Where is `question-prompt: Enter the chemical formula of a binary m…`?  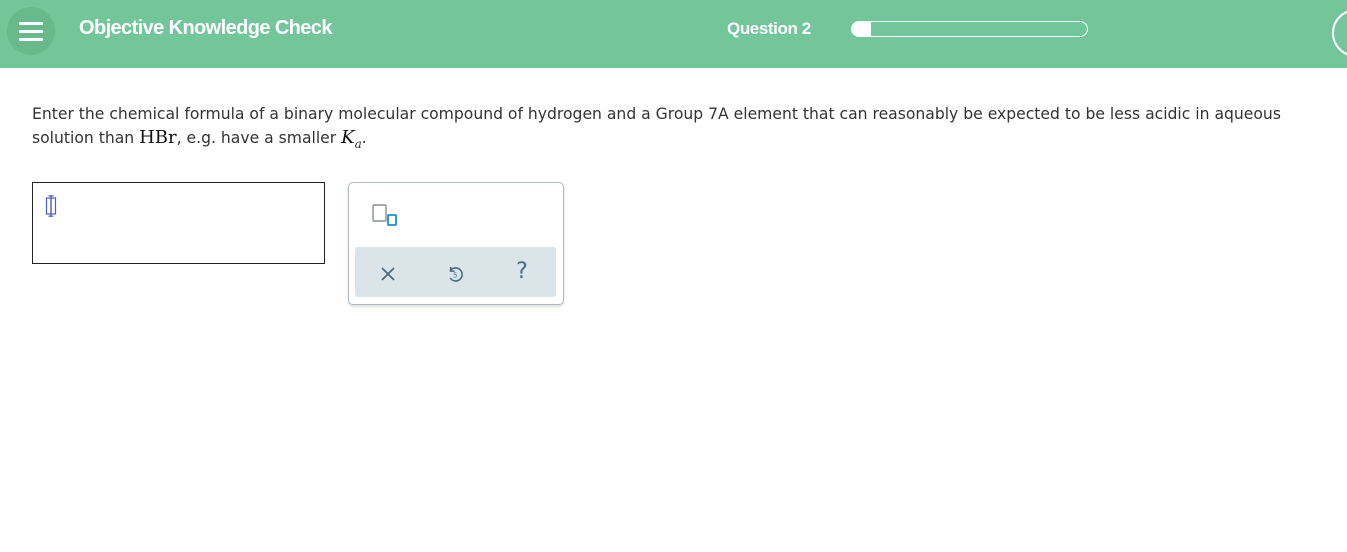
question-prompt: Enter the chemical formula of a binary m… is located at coordinates (689, 129).